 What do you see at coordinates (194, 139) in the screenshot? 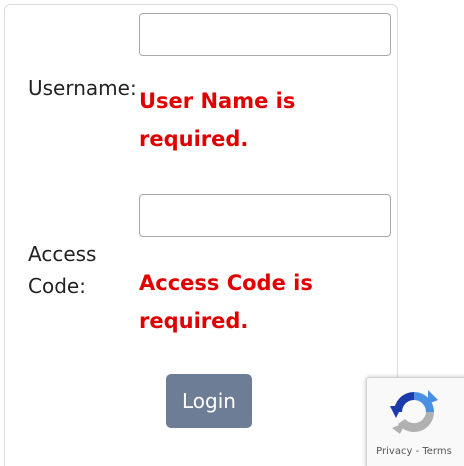
I see `username-error-line2: required.` at bounding box center [194, 139].